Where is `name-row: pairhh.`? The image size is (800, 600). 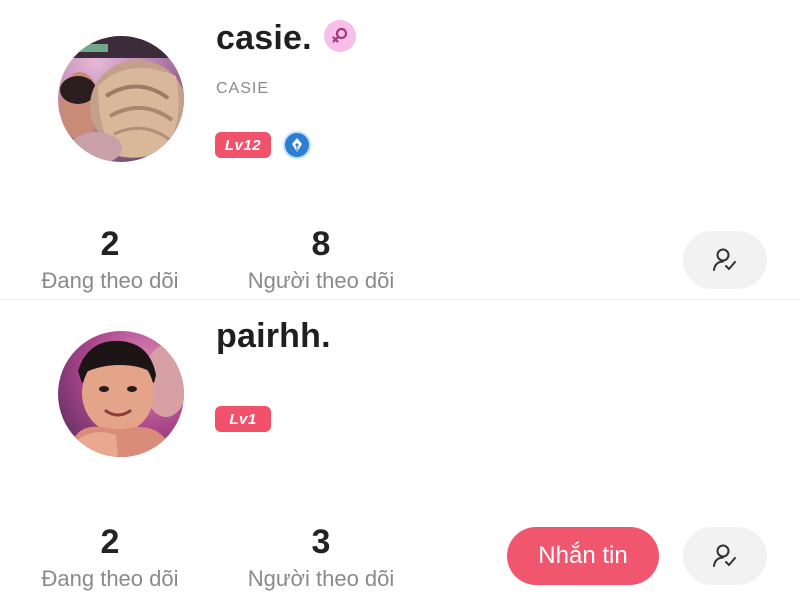 name-row: pairhh. is located at coordinates (273, 336).